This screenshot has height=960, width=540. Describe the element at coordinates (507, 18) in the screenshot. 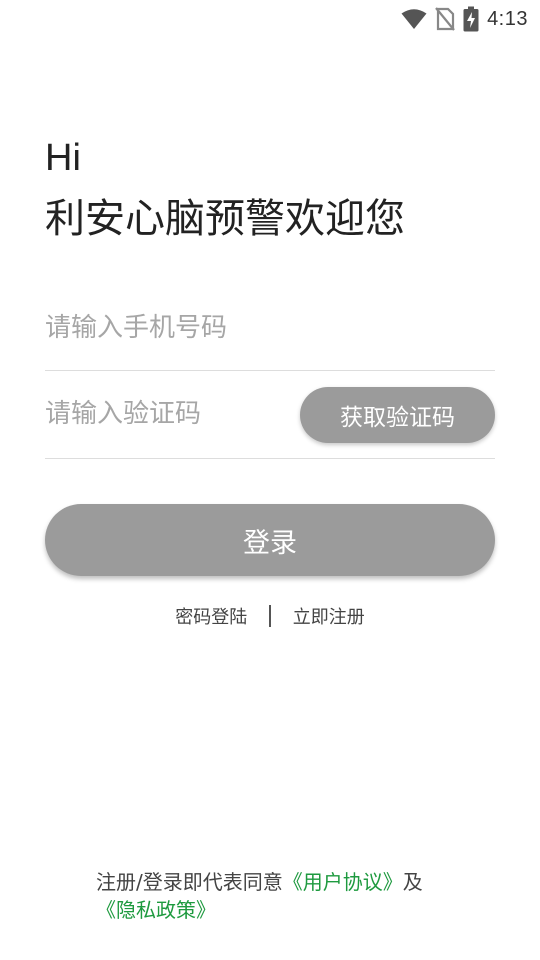

I see `status-time: 4:13` at that location.